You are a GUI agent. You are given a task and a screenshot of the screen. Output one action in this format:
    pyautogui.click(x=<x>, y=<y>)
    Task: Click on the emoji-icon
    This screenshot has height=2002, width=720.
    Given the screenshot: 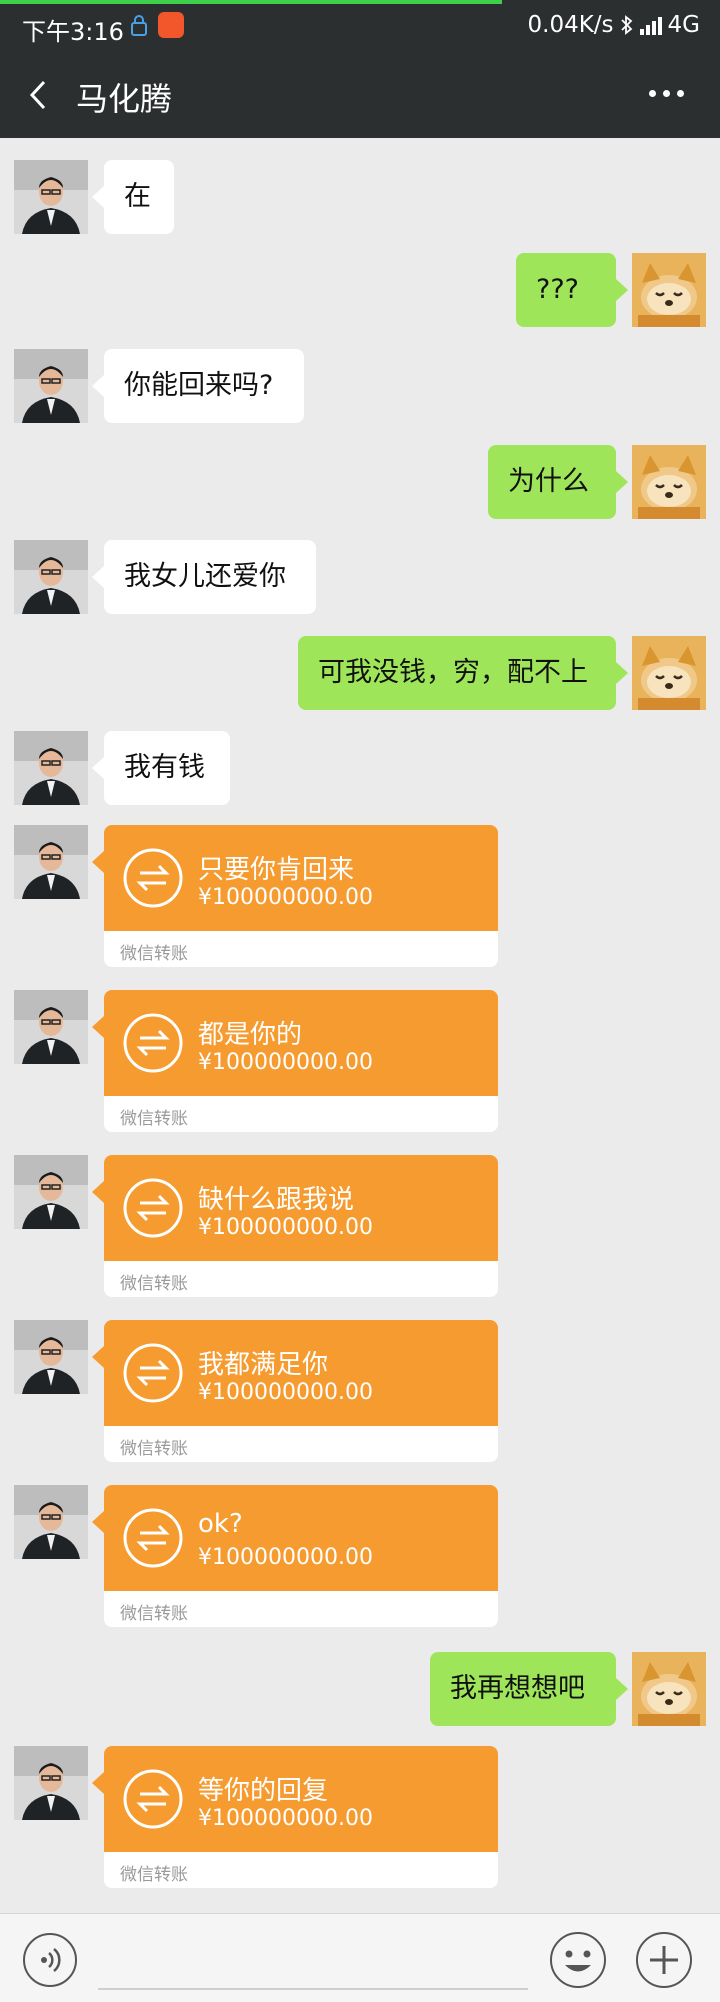 What is the action you would take?
    pyautogui.click(x=578, y=1960)
    